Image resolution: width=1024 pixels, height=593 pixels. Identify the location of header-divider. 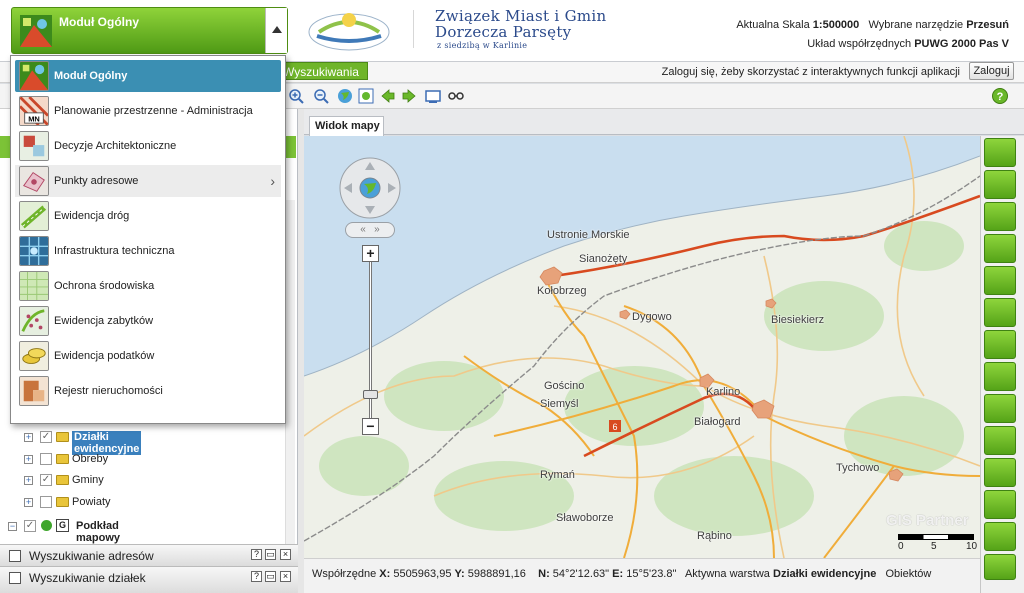
(413, 29).